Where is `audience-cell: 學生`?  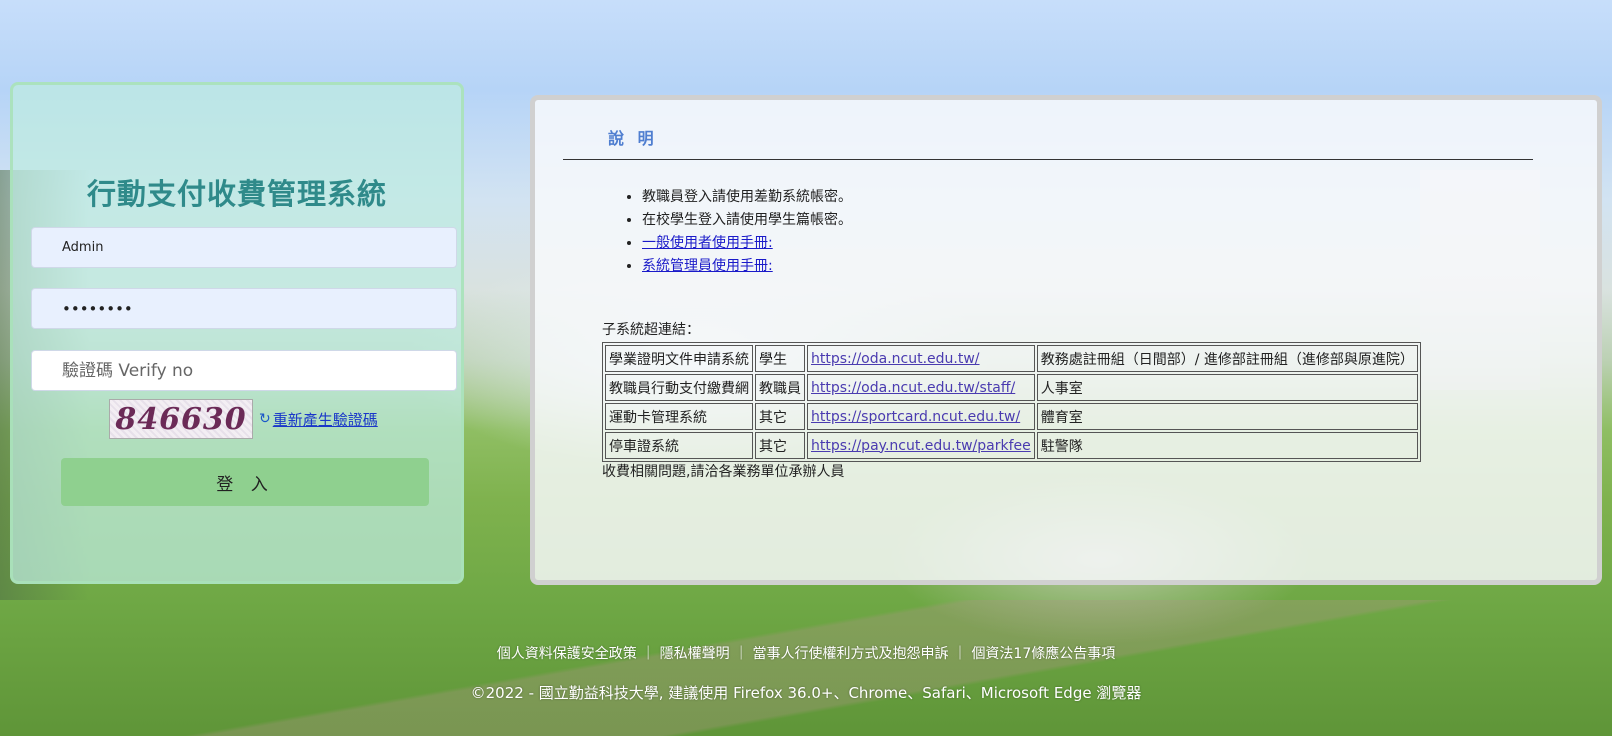 audience-cell: 學生 is located at coordinates (780, 358).